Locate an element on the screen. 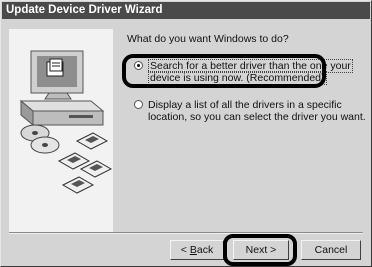 This screenshot has height=267, width=372. cancel-button: Cancel is located at coordinates (331, 250).